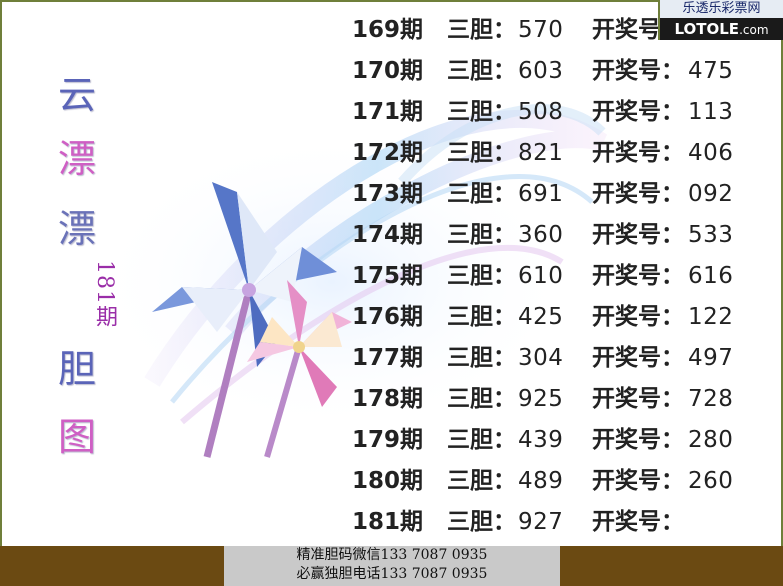 The height and width of the screenshot is (586, 783). Describe the element at coordinates (388, 276) in the screenshot. I see `period-label: 175期` at that location.